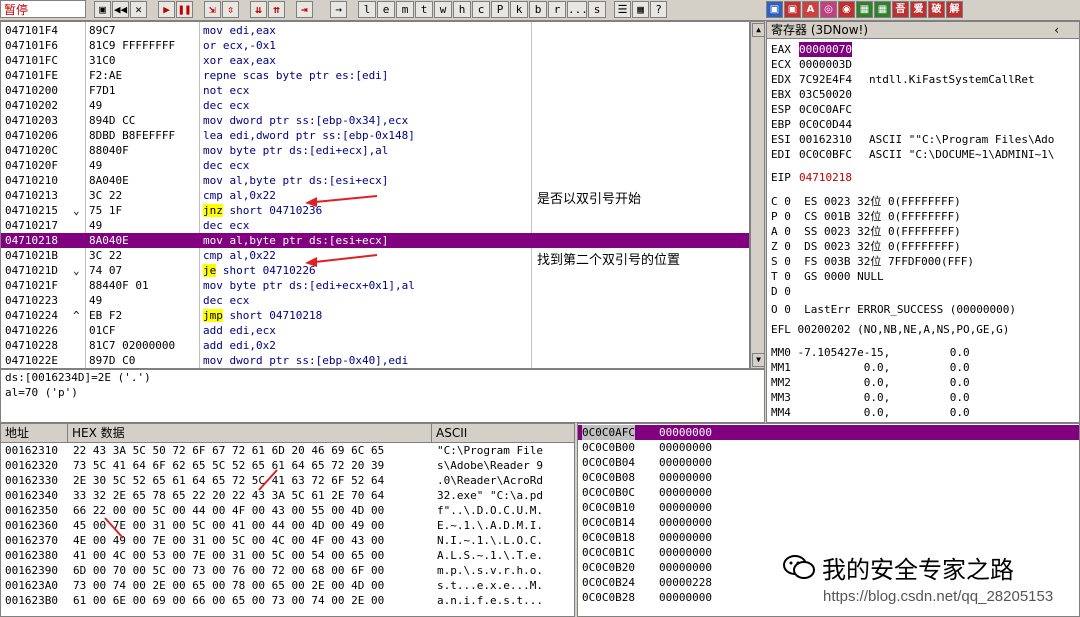 The height and width of the screenshot is (617, 1080). I want to click on disasm-row: 04710217 49 dec ecx, so click(266, 225).